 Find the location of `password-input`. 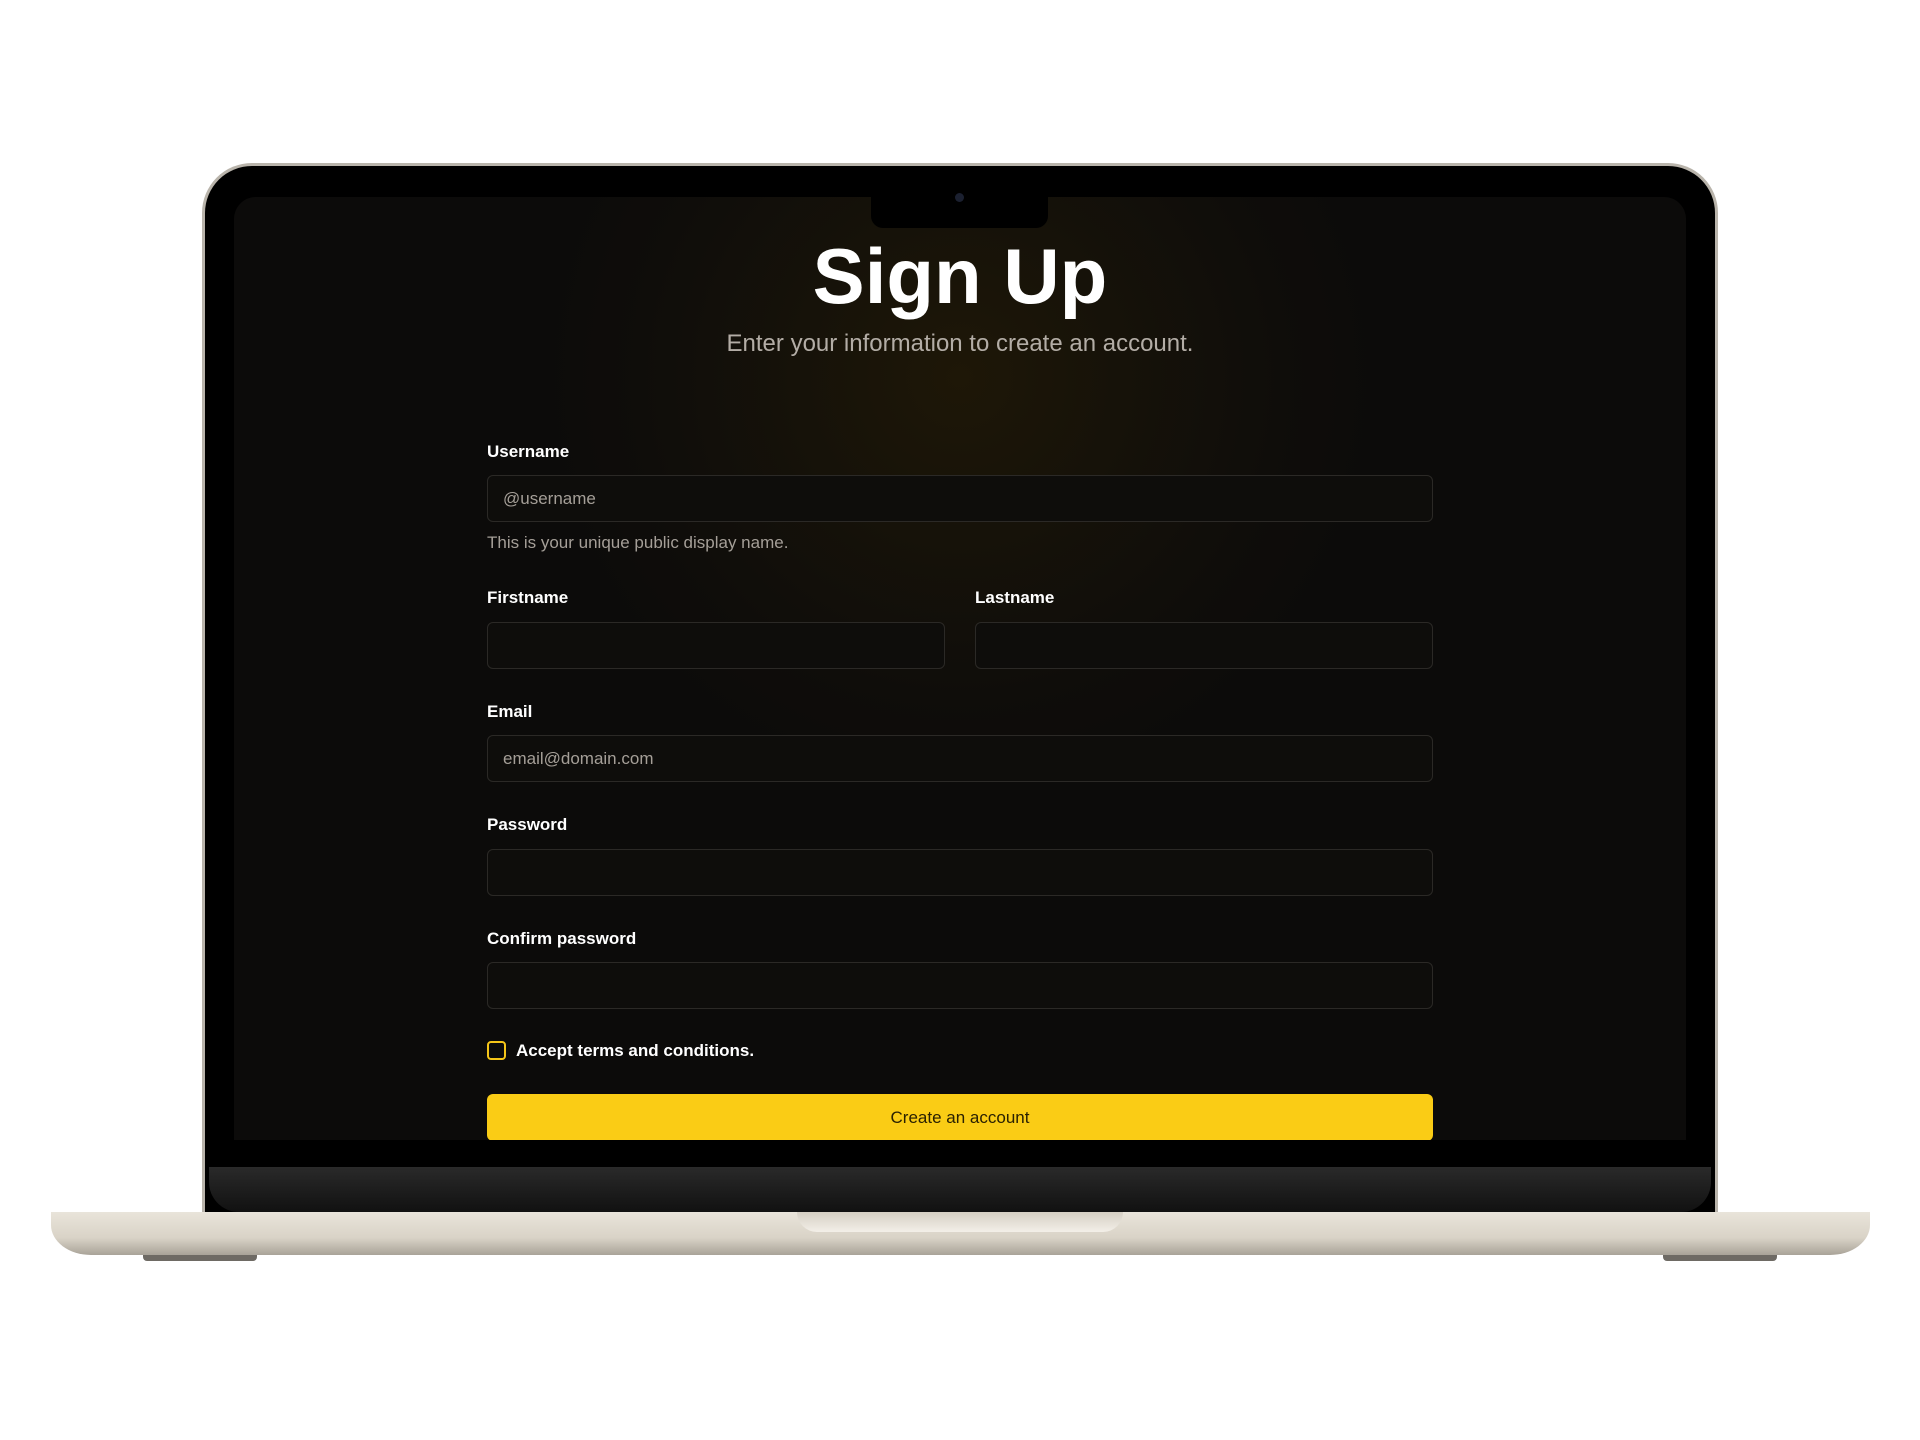

password-input is located at coordinates (960, 872).